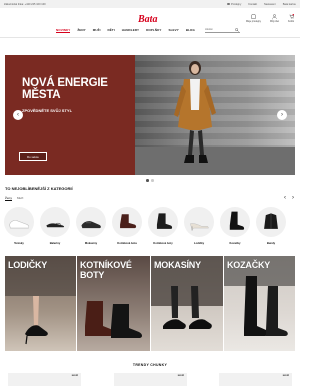 The width and height of the screenshot is (320, 386). What do you see at coordinates (235, 243) in the screenshot?
I see `category-label: Kozačky` at bounding box center [235, 243].